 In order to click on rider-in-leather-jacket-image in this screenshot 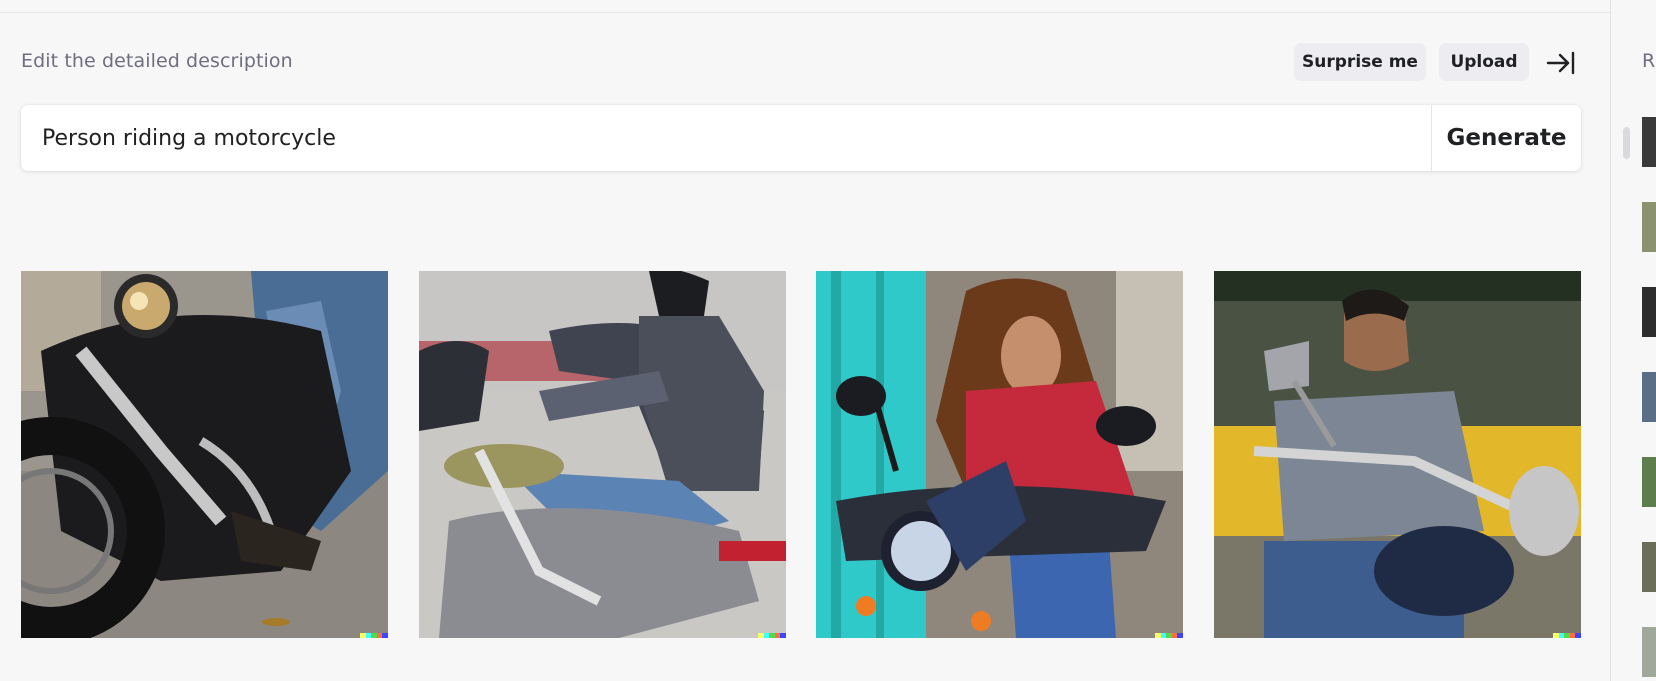, I will do `click(602, 454)`.